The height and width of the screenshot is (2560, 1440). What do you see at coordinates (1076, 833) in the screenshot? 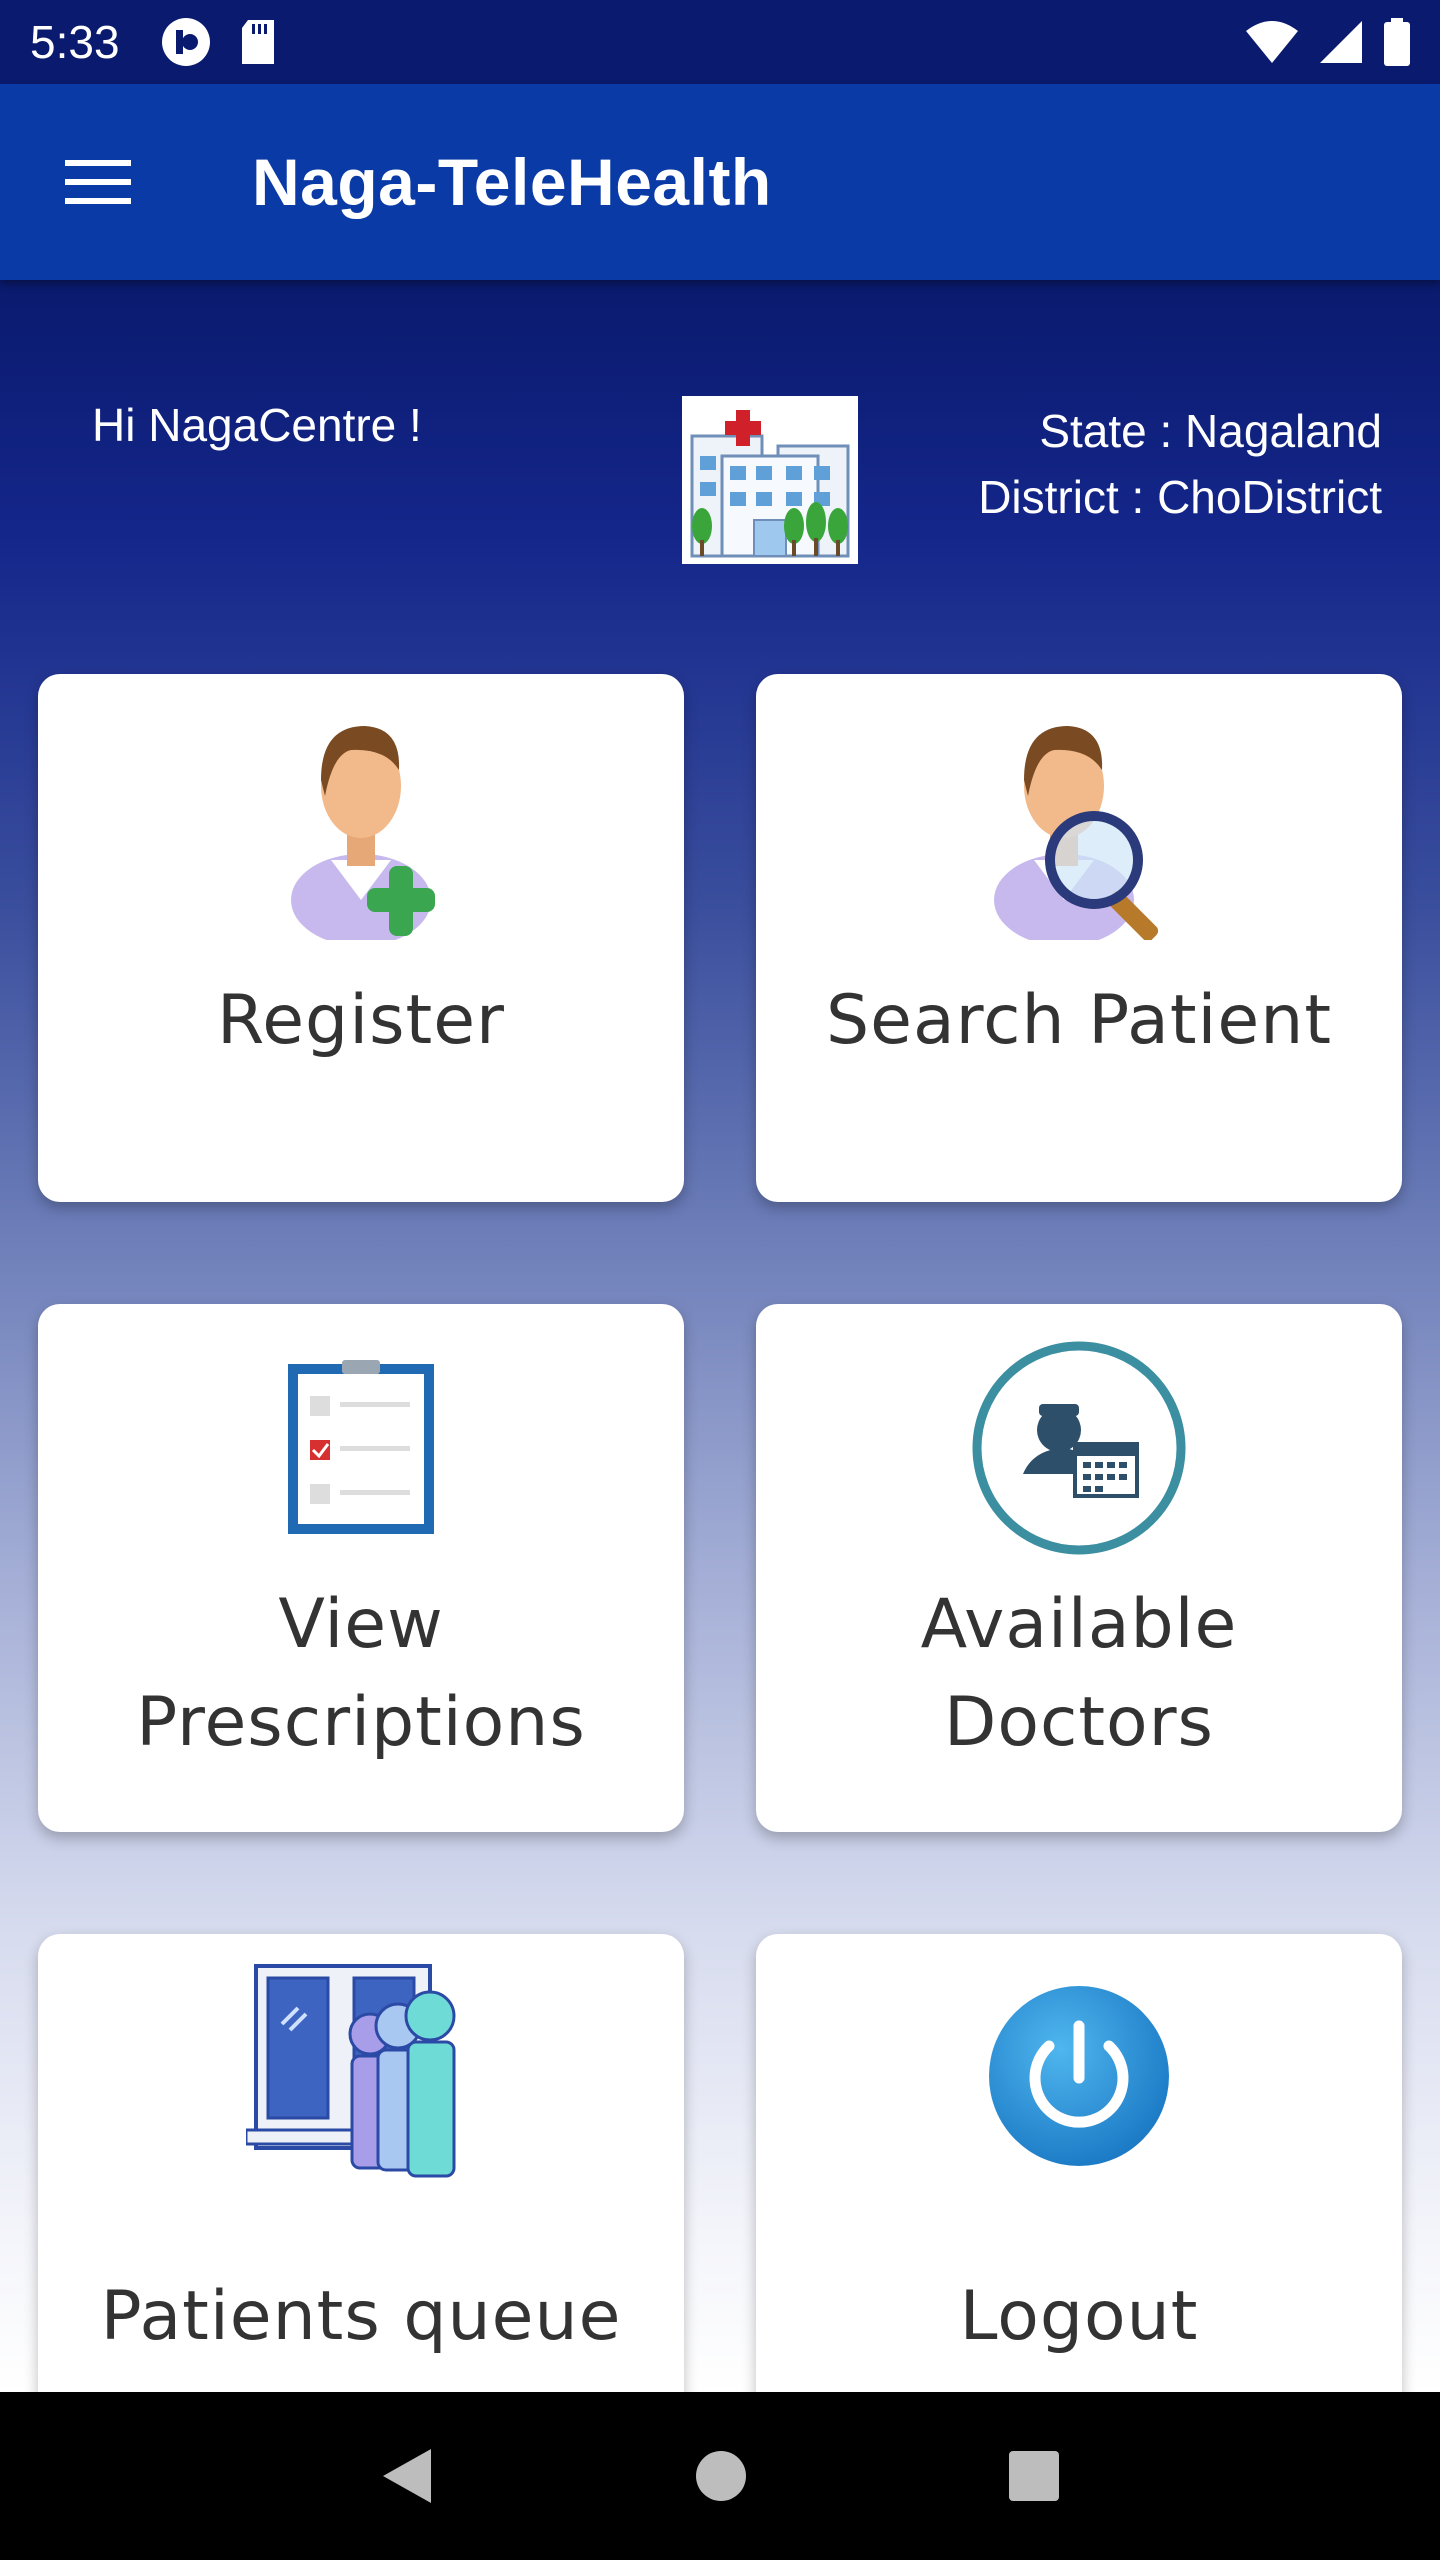
I see `search-patient-icon` at bounding box center [1076, 833].